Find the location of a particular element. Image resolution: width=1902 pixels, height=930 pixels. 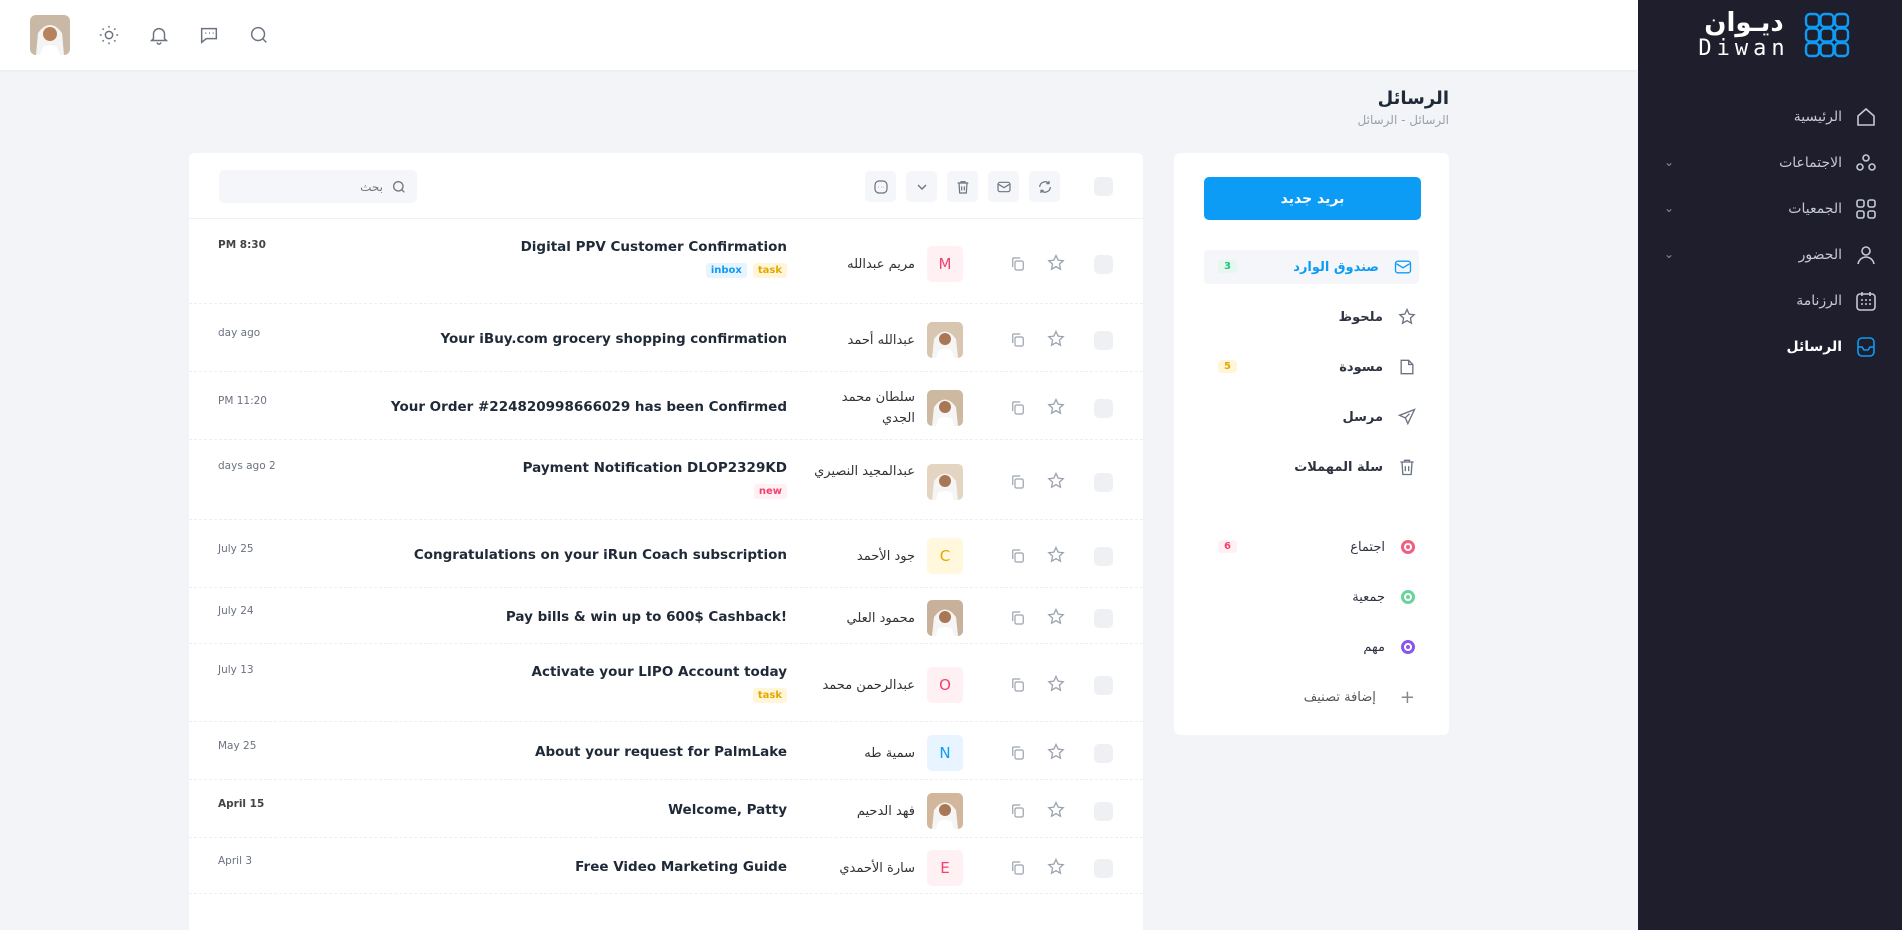

message-time: May 25 is located at coordinates (237, 746).